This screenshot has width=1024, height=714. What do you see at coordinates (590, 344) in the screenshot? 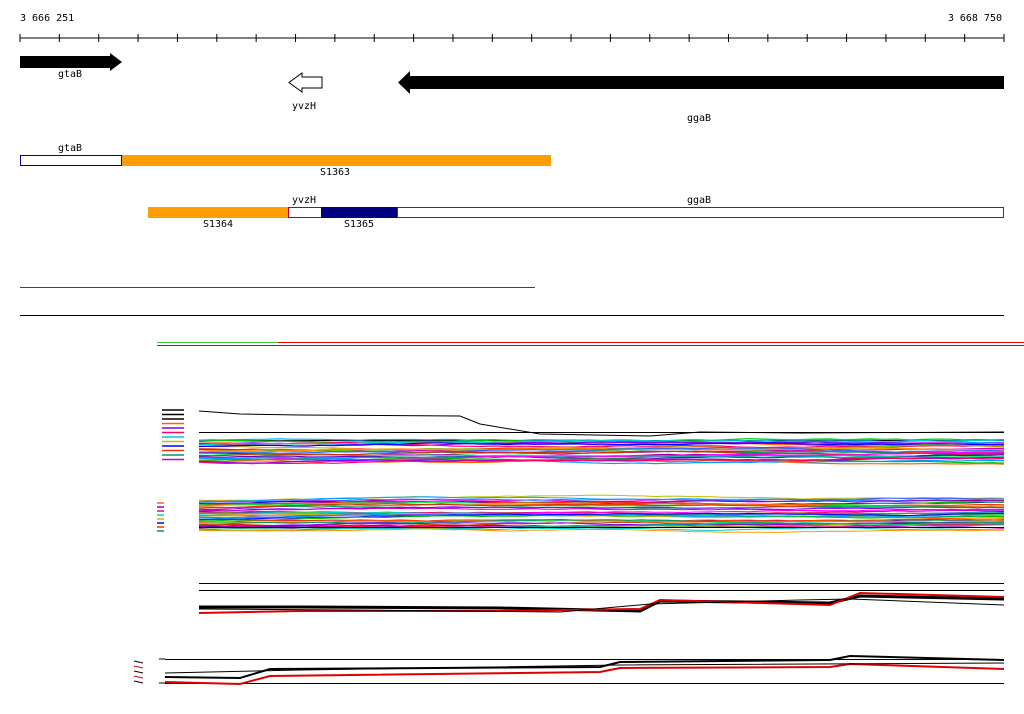
I see `summary-line-track` at bounding box center [590, 344].